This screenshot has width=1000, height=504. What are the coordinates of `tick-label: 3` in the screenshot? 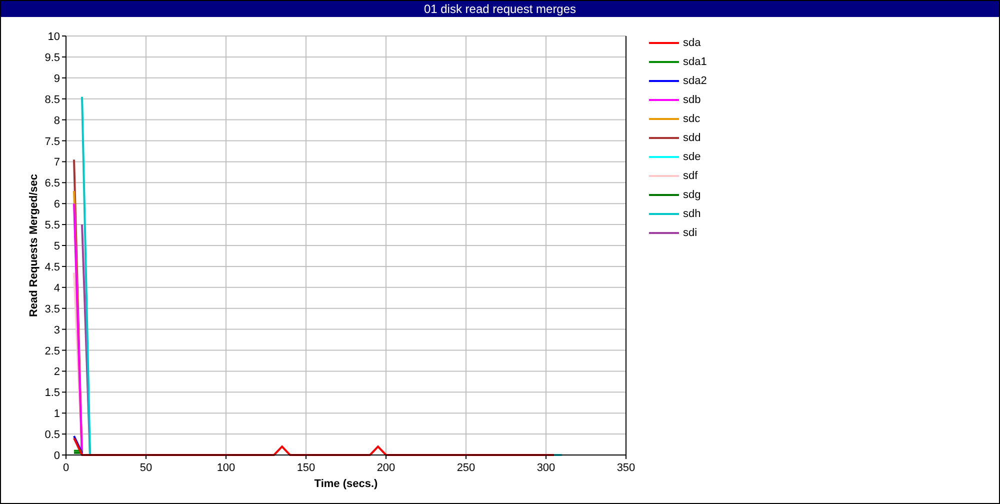 It's located at (57, 330).